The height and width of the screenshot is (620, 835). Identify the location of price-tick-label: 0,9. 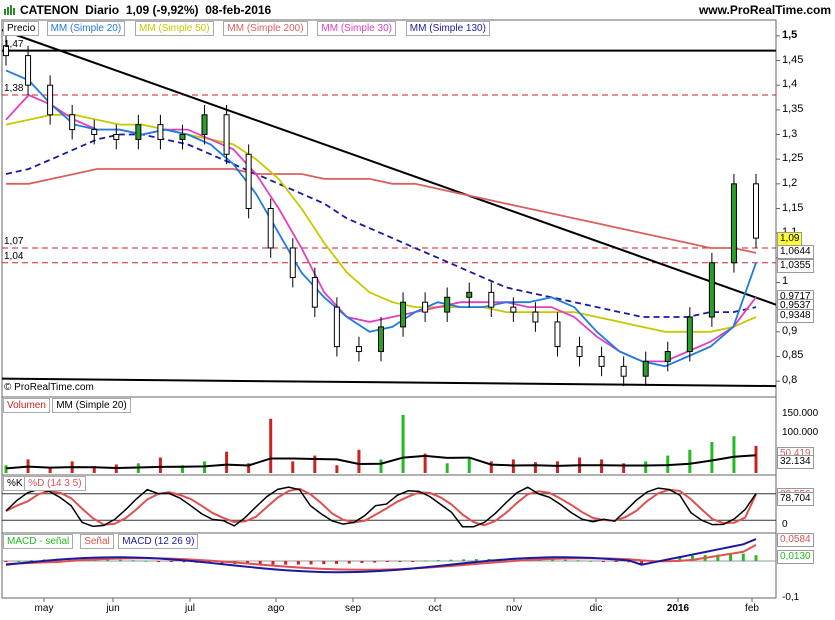
(790, 330).